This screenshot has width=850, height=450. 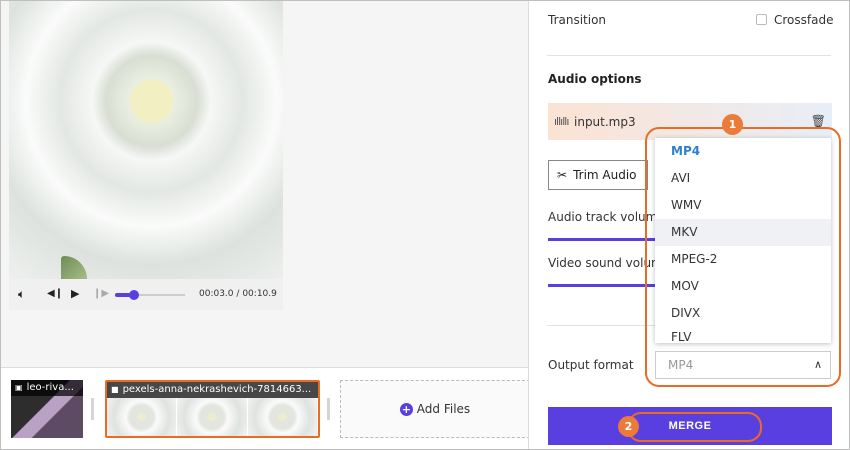 I want to click on plus-icon: +, so click(x=406, y=409).